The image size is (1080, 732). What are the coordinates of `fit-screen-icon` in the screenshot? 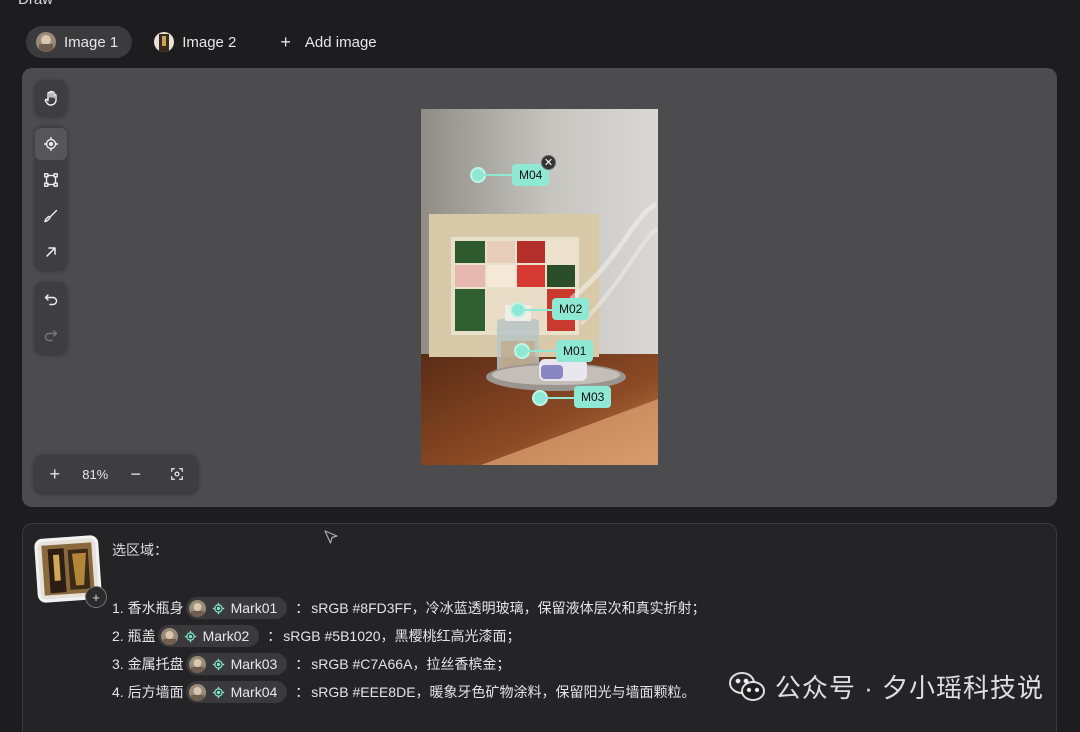 It's located at (177, 474).